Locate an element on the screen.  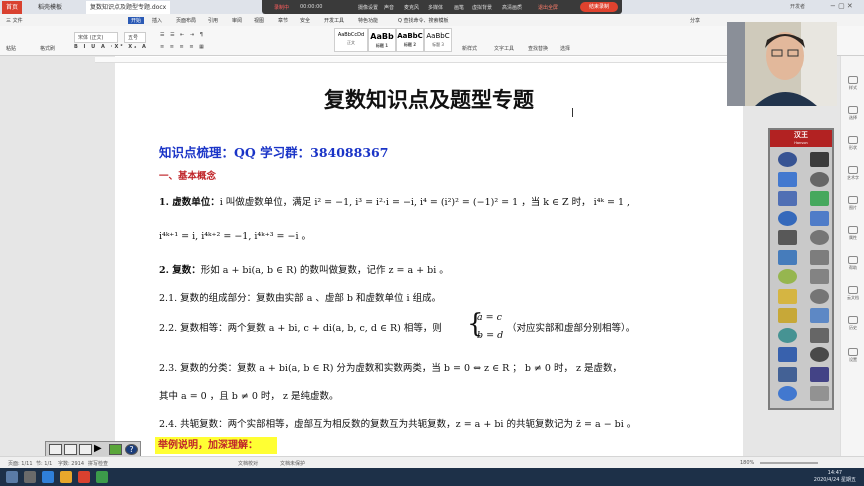
menu-features: 特色功能 is located at coordinates (368, 20).